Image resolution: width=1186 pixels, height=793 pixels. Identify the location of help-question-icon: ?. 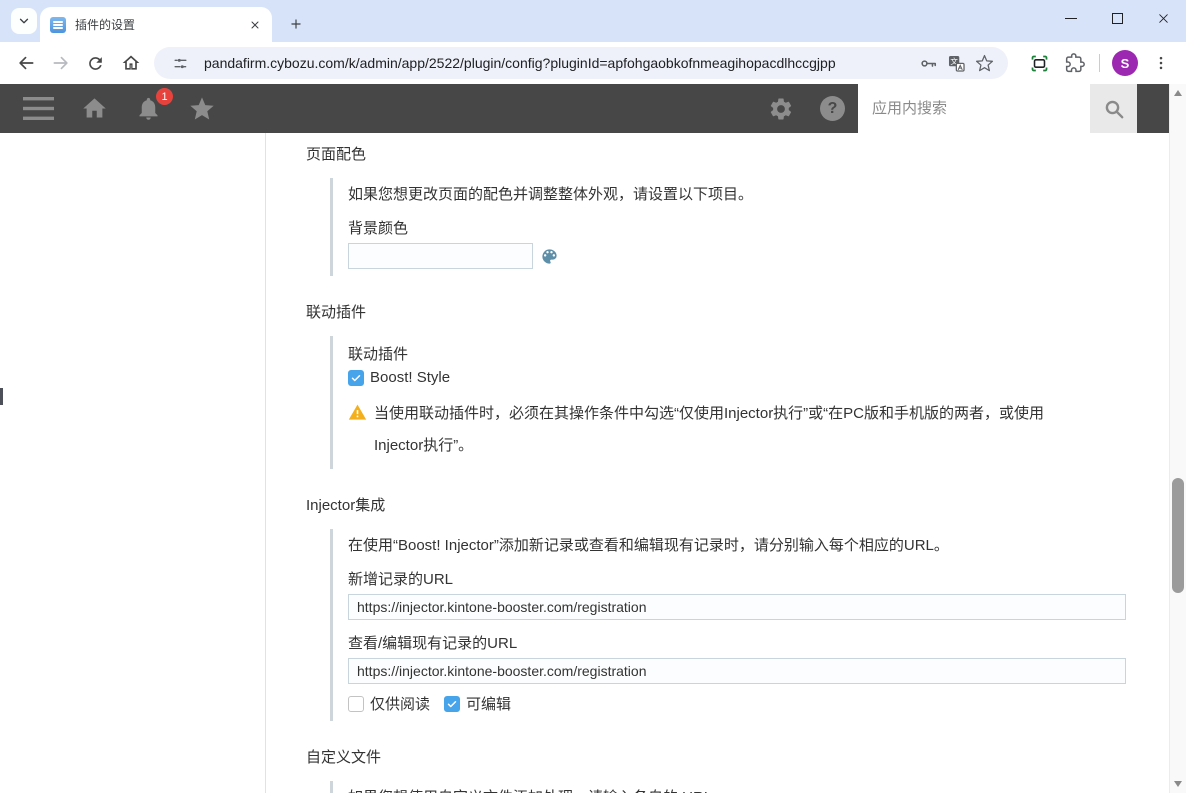
(832, 108).